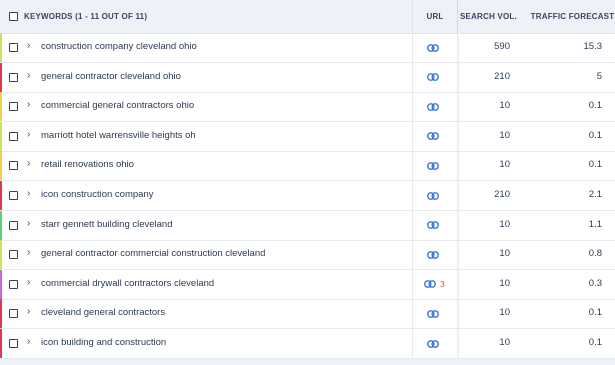 This screenshot has width=615, height=365. What do you see at coordinates (595, 283) in the screenshot?
I see `traffic-forecast-value: 0.3` at bounding box center [595, 283].